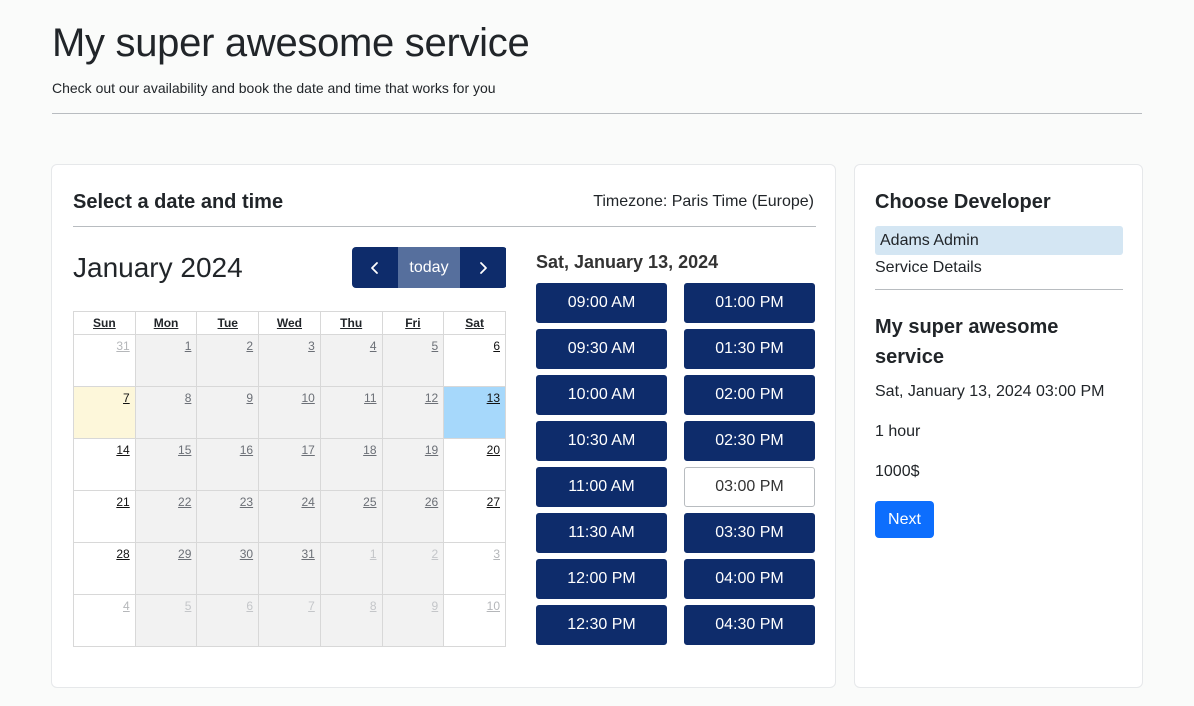 This screenshot has width=1194, height=706. Describe the element at coordinates (627, 262) in the screenshot. I see `selected-date-heading: Sat, January 13, 2024` at that location.